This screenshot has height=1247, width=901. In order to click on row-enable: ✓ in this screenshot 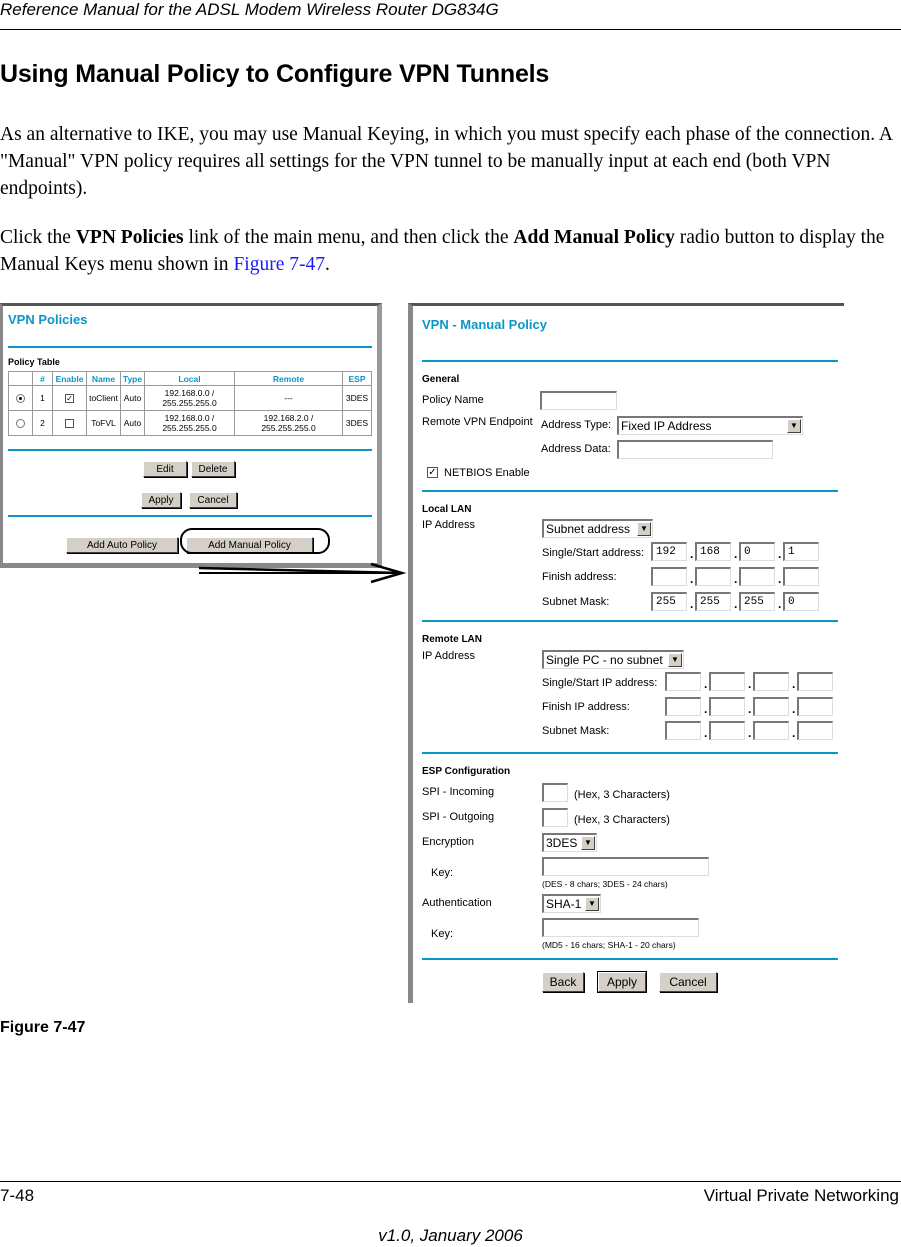, I will do `click(69, 398)`.